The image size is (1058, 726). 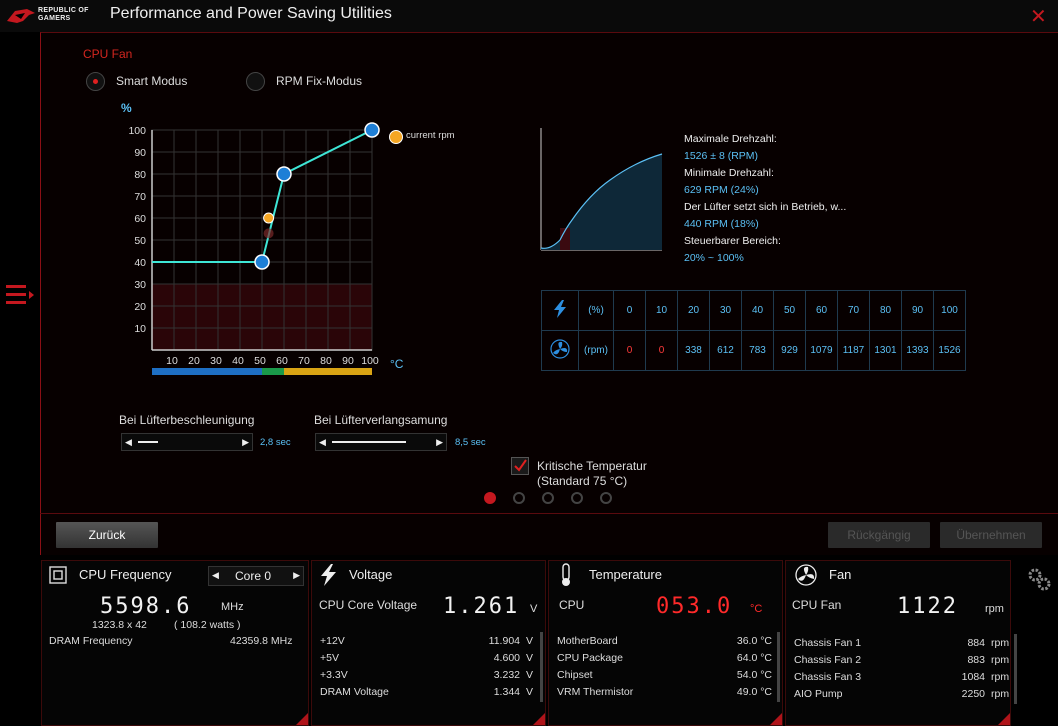 I want to click on cpu-core-voltage-value: 1.261, so click(x=481, y=606).